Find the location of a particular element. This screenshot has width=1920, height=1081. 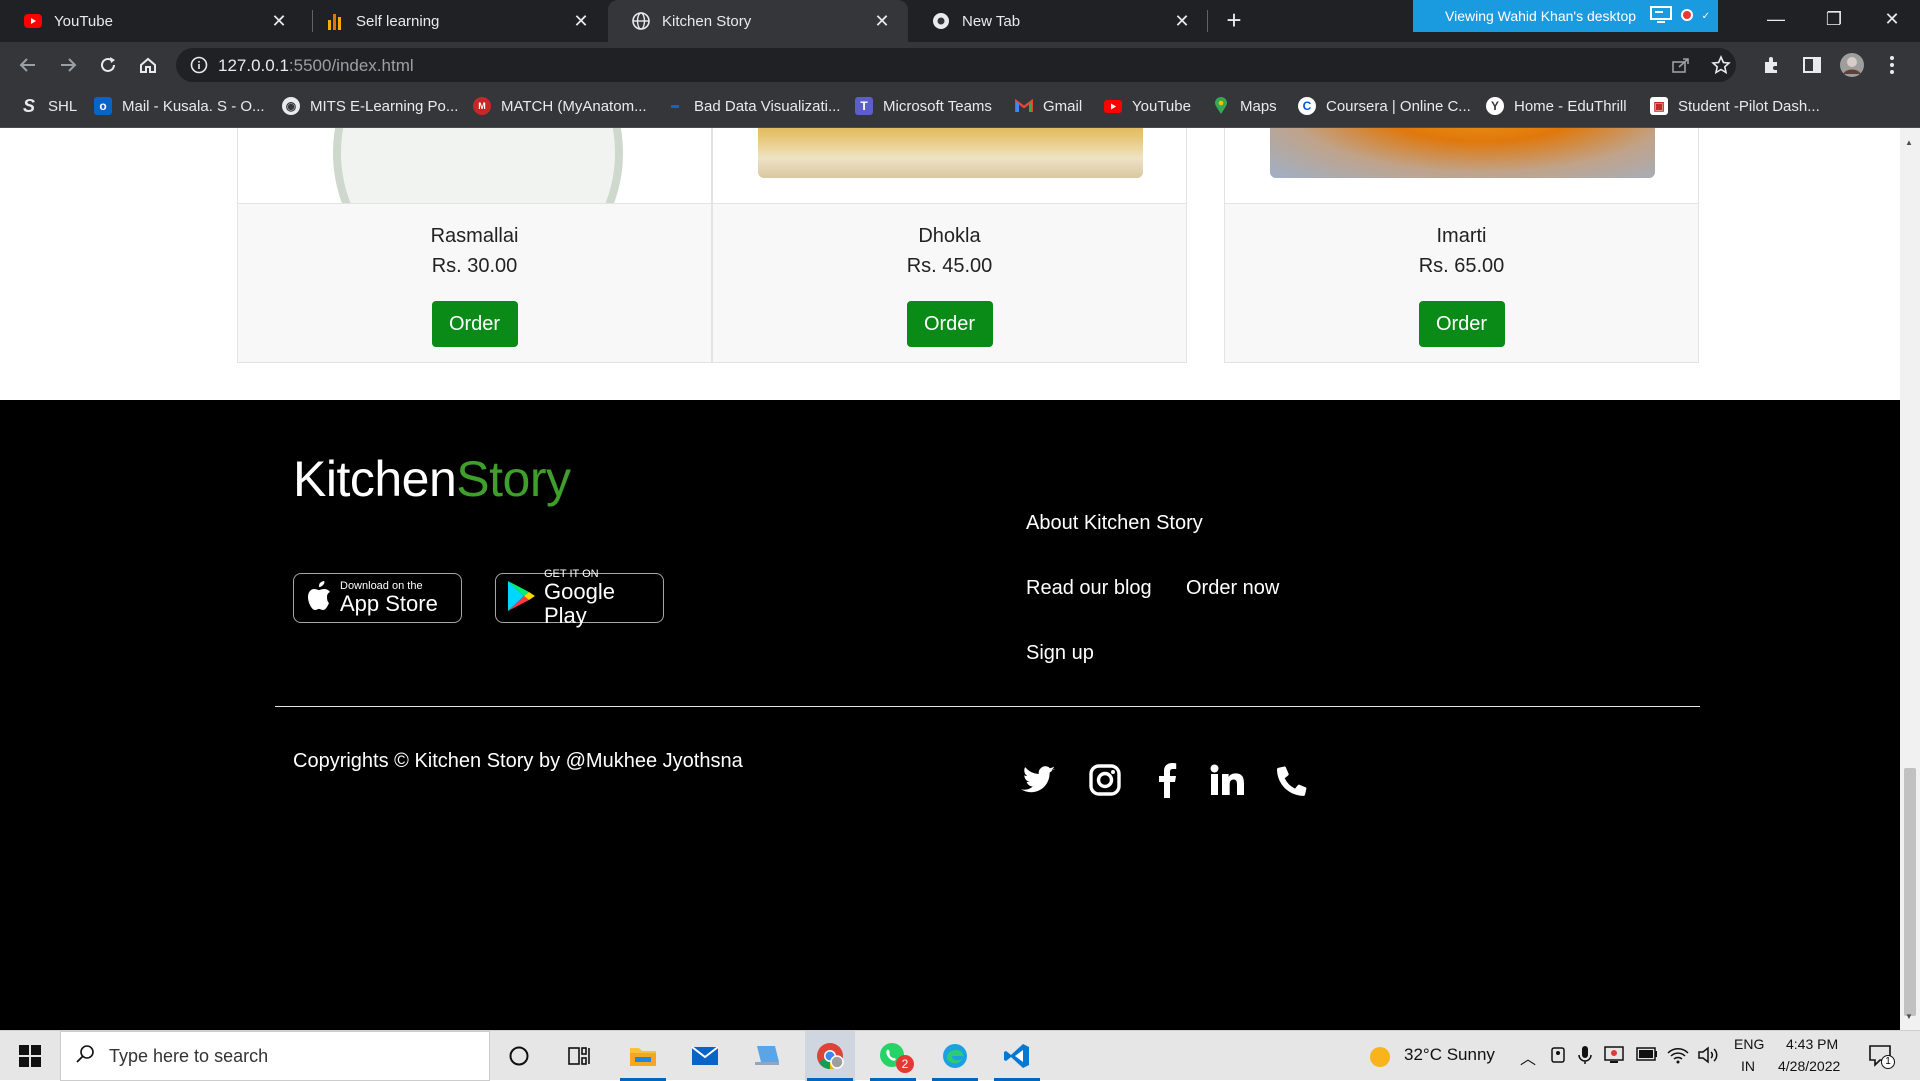

url-host: 127.0.0.1 is located at coordinates (253, 65).